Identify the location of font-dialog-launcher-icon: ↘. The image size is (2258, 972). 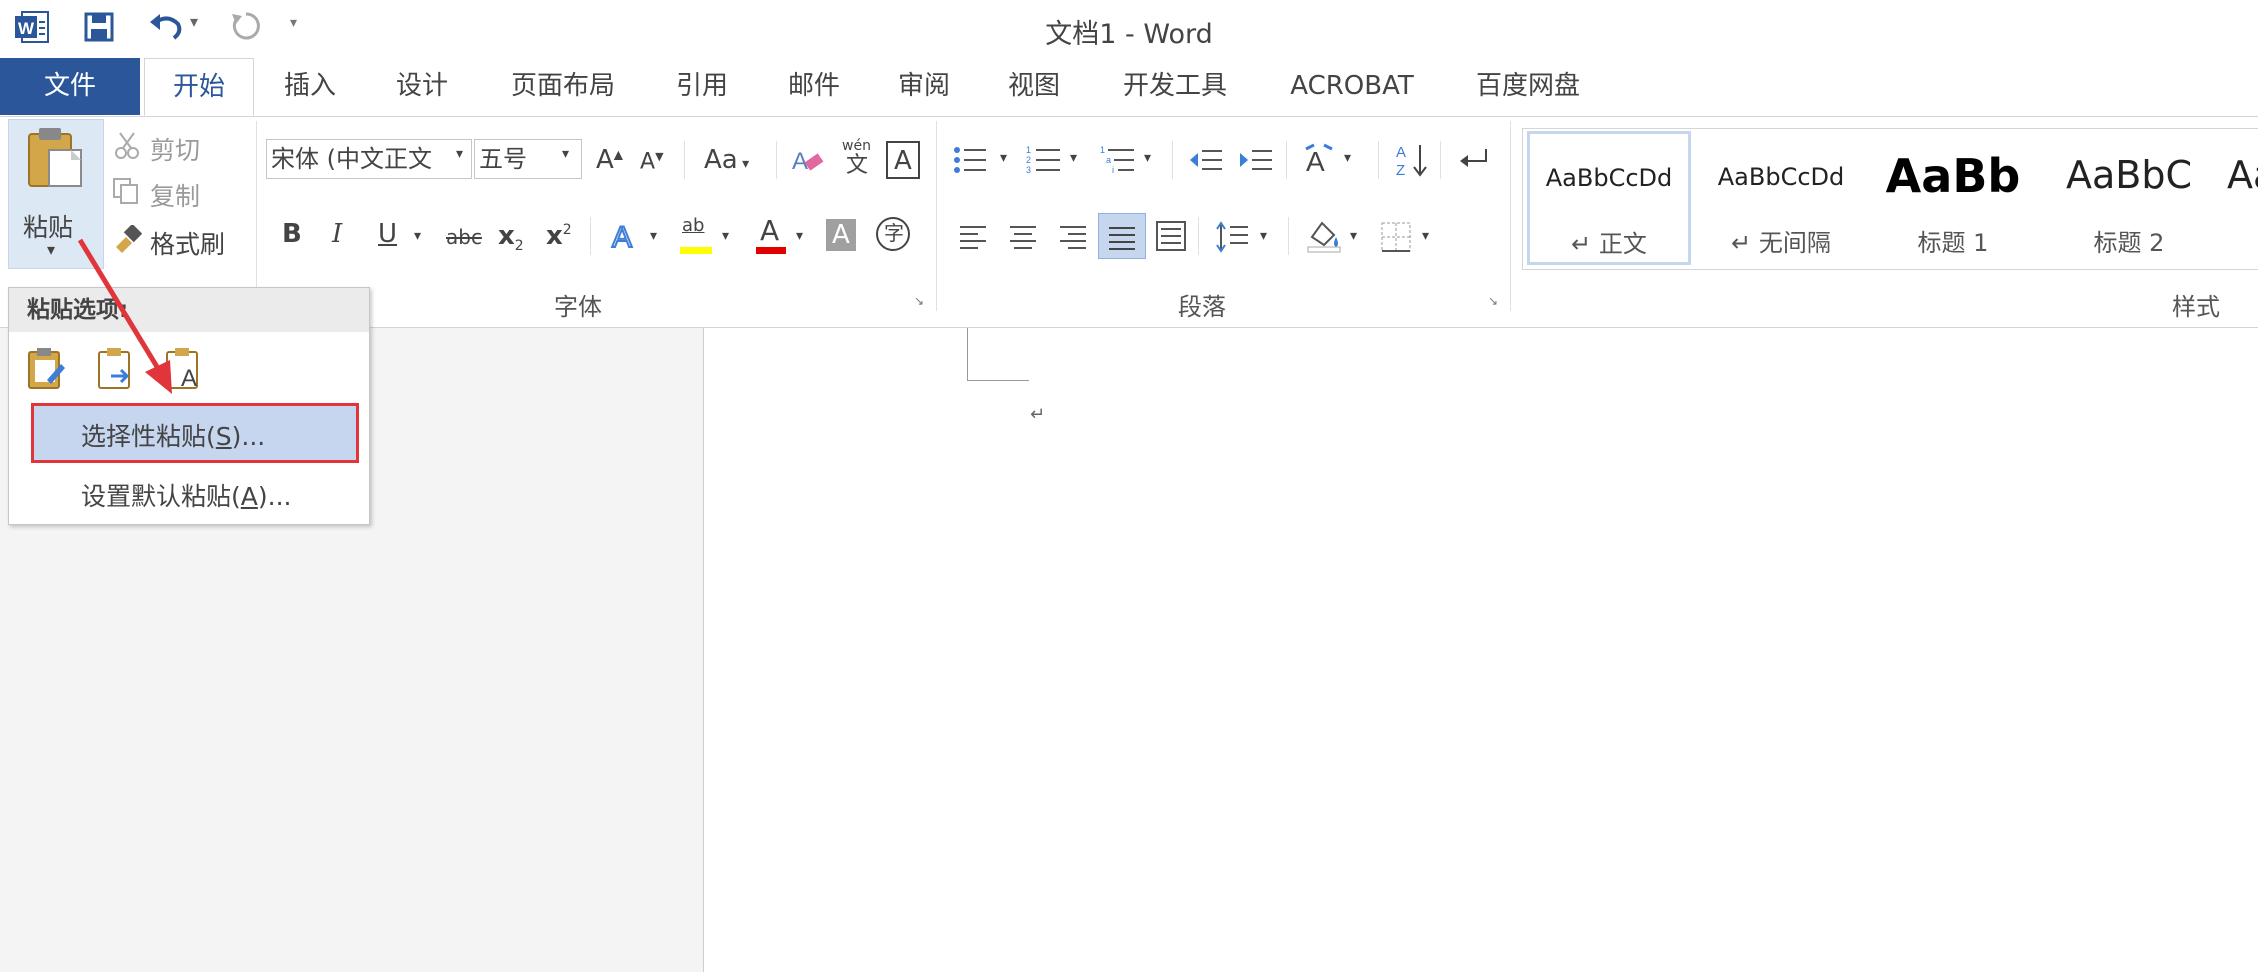
(919, 301).